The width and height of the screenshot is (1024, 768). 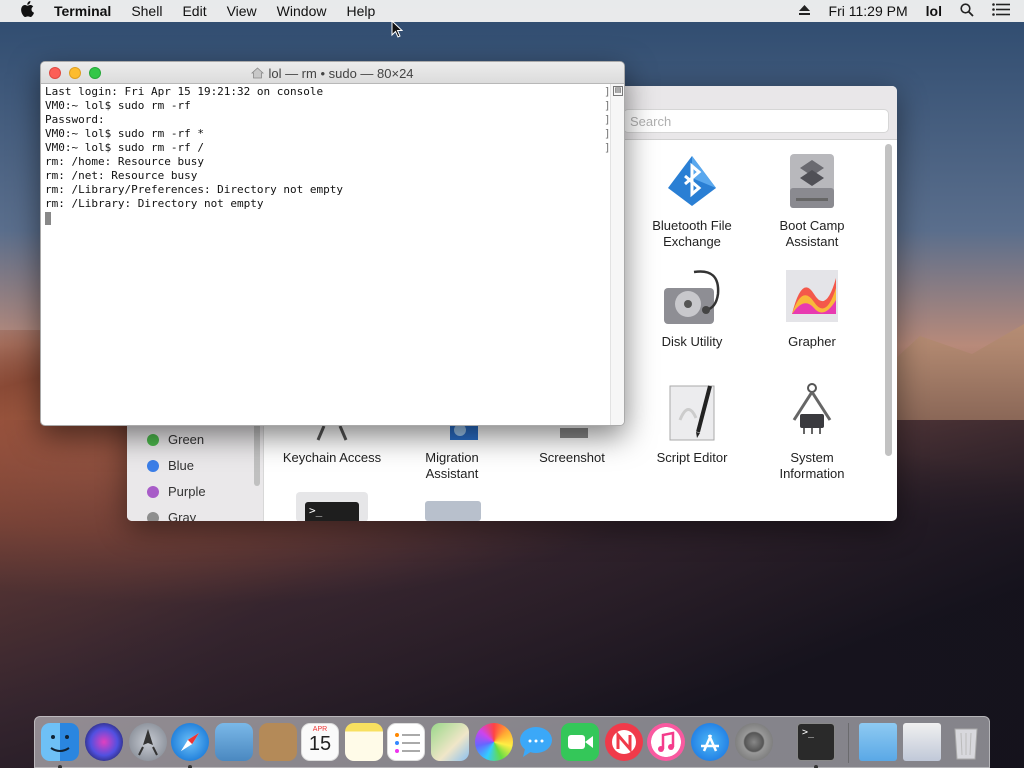 I want to click on script-editor-icon, so click(x=692, y=412).